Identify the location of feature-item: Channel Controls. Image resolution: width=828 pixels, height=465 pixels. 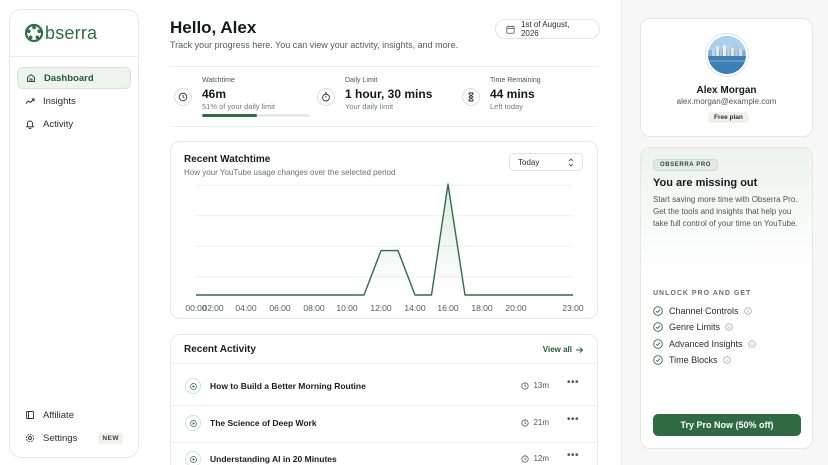
(702, 311).